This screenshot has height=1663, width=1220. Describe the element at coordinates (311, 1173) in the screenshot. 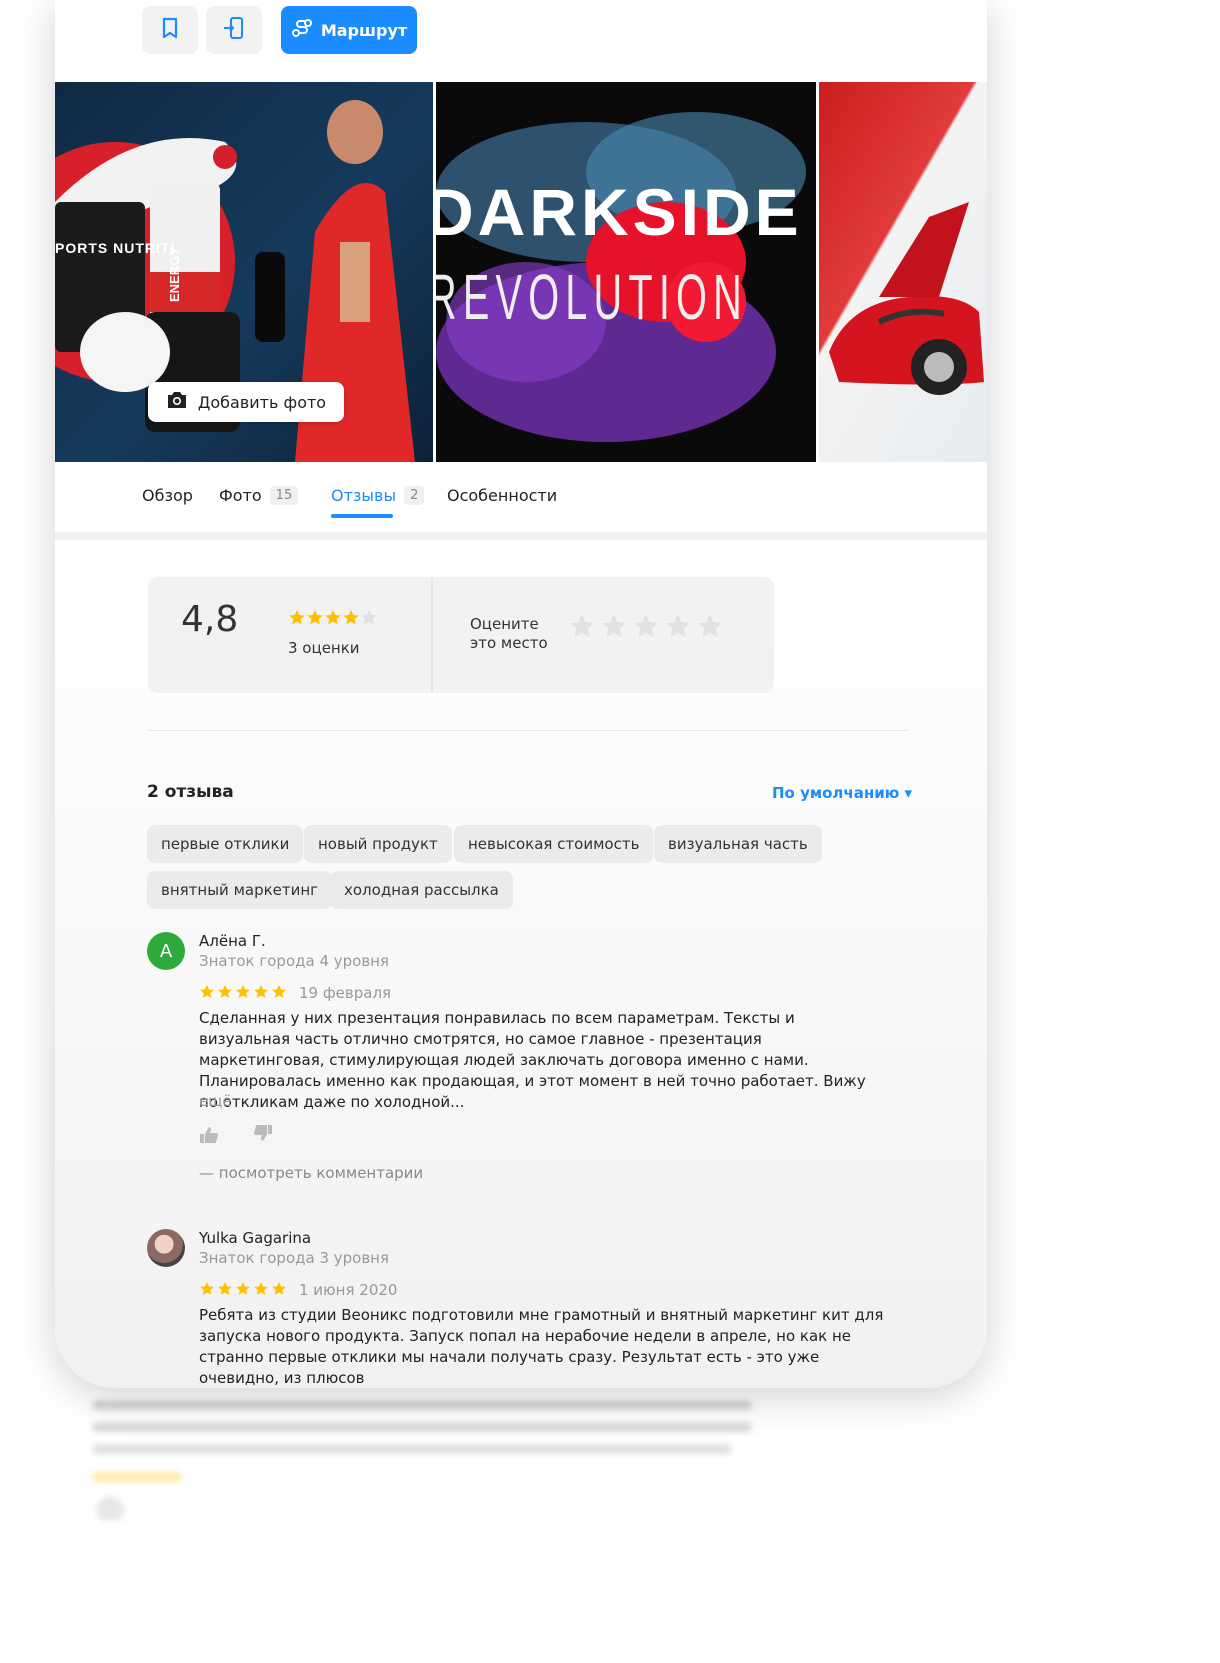

I see `view-comments-link: — посмотреть комментарии` at that location.